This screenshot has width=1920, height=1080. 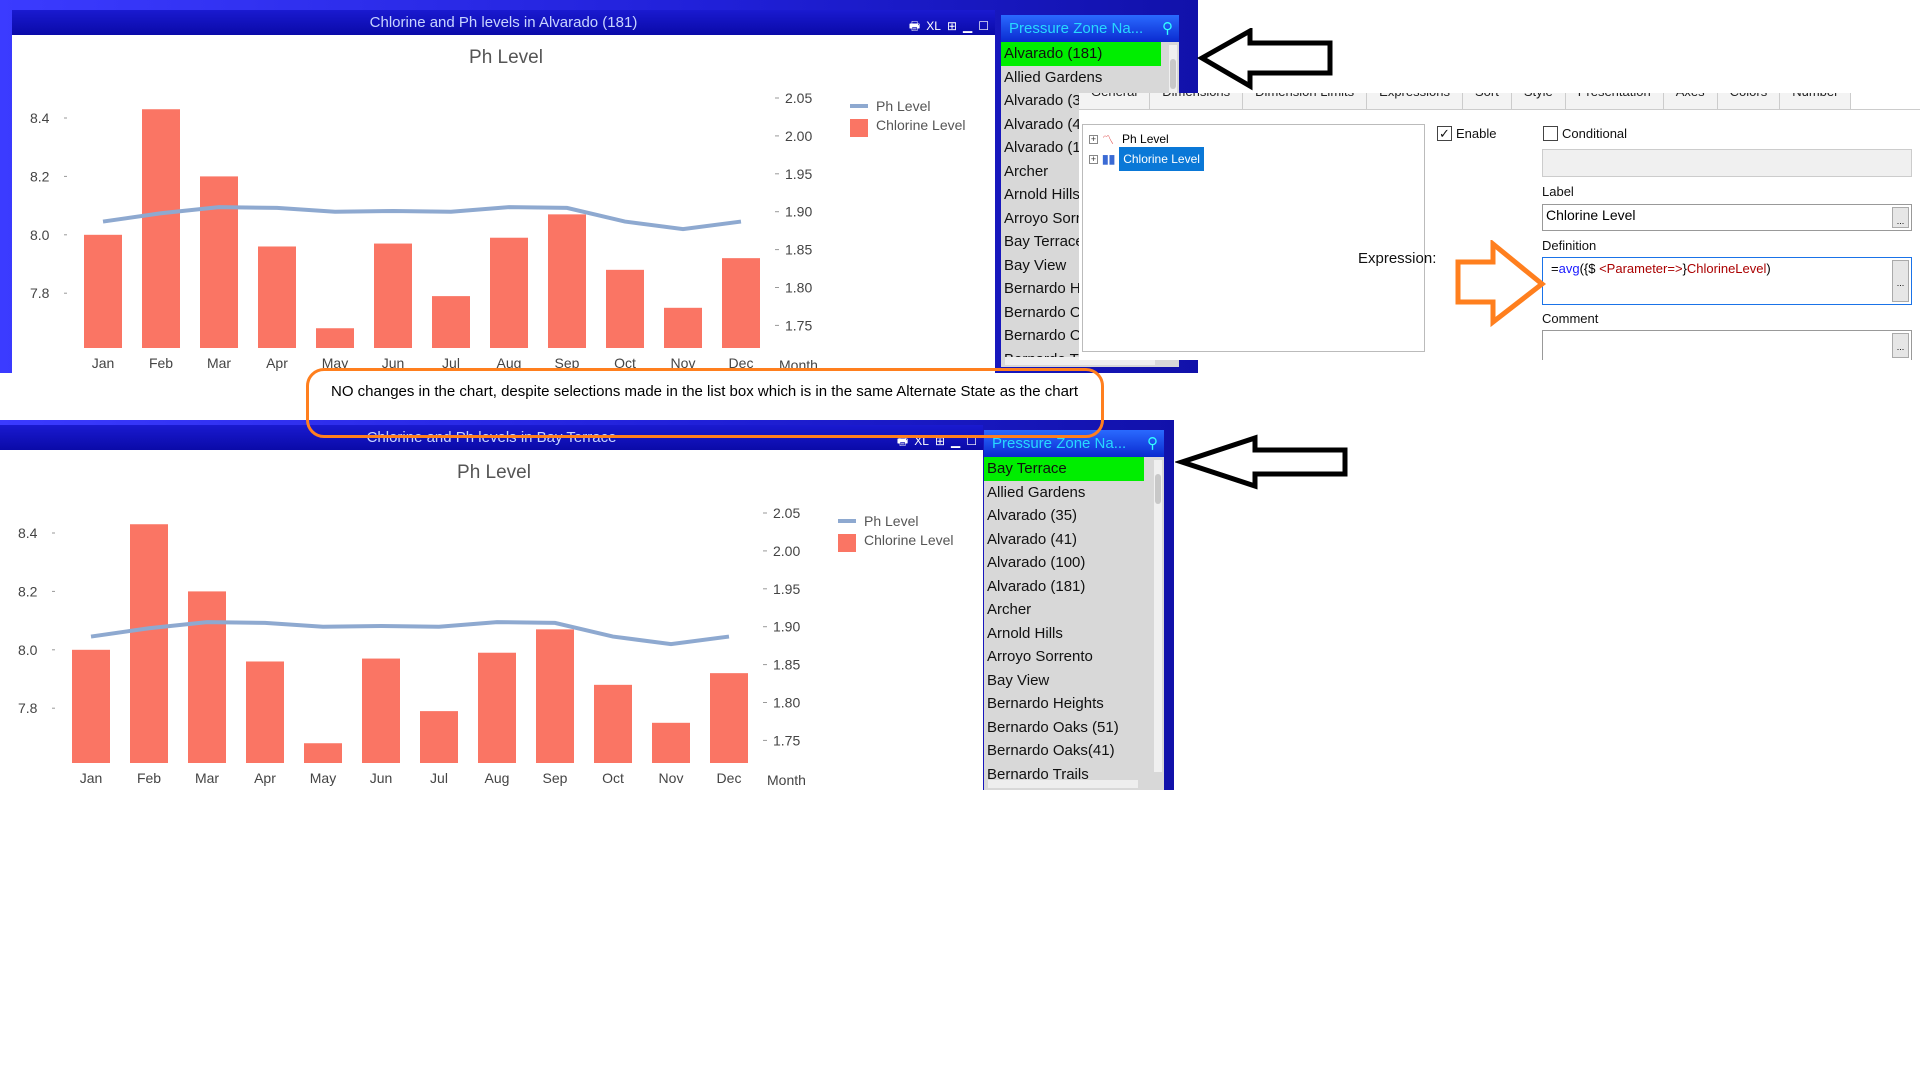 I want to click on tab: Number, so click(x=1816, y=101).